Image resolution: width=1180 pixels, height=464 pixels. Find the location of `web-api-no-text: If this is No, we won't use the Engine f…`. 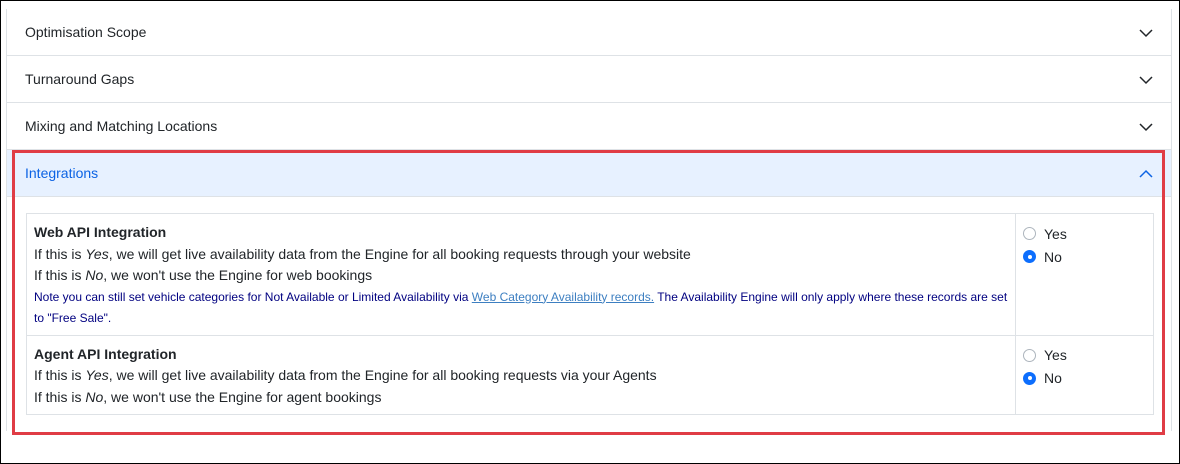

web-api-no-text: If this is No, we won't use the Engine f… is located at coordinates (203, 275).